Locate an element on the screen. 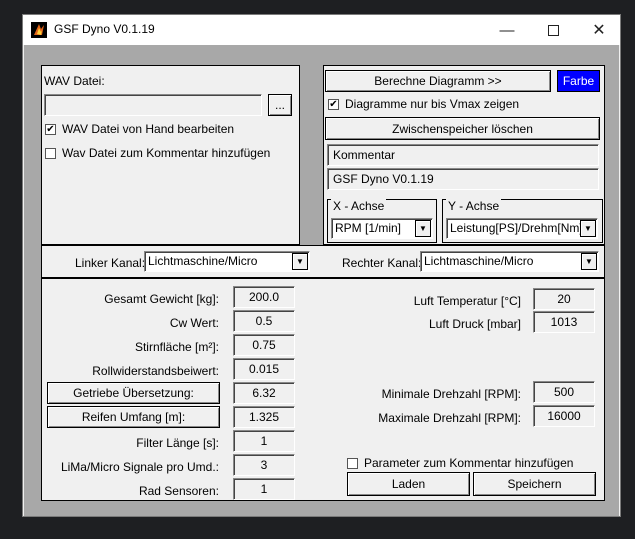 This screenshot has width=635, height=539. wav-path-input is located at coordinates (153, 105).